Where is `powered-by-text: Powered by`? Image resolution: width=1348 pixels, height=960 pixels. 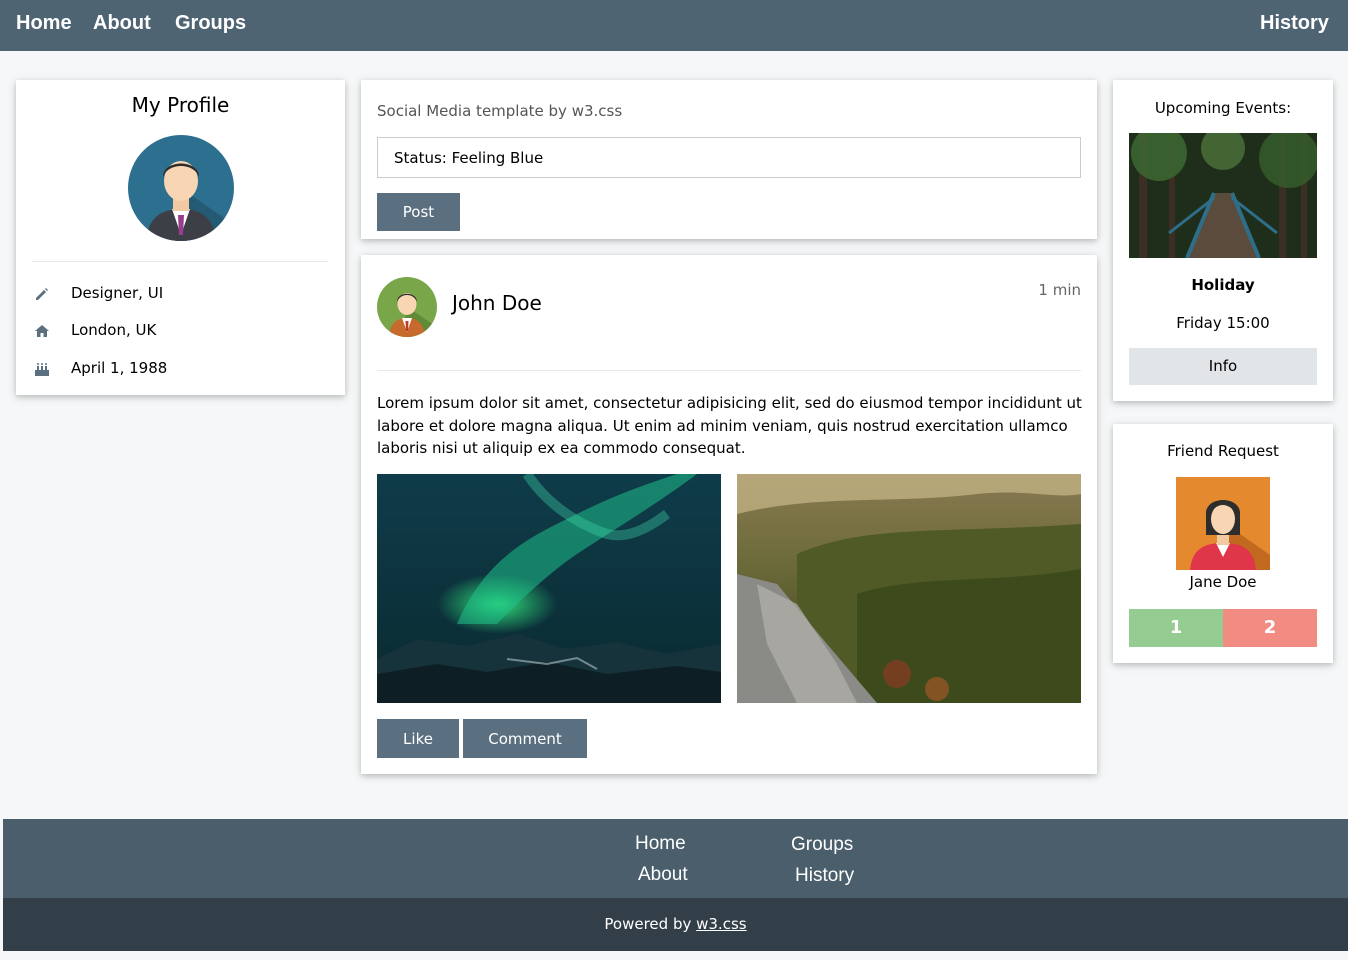
powered-by-text: Powered by is located at coordinates (650, 924).